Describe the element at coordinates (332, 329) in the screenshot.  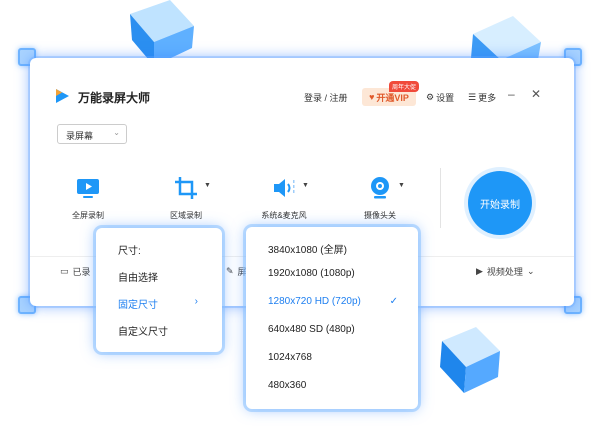
I see `resolution-option: 640x480 SD (480p)` at that location.